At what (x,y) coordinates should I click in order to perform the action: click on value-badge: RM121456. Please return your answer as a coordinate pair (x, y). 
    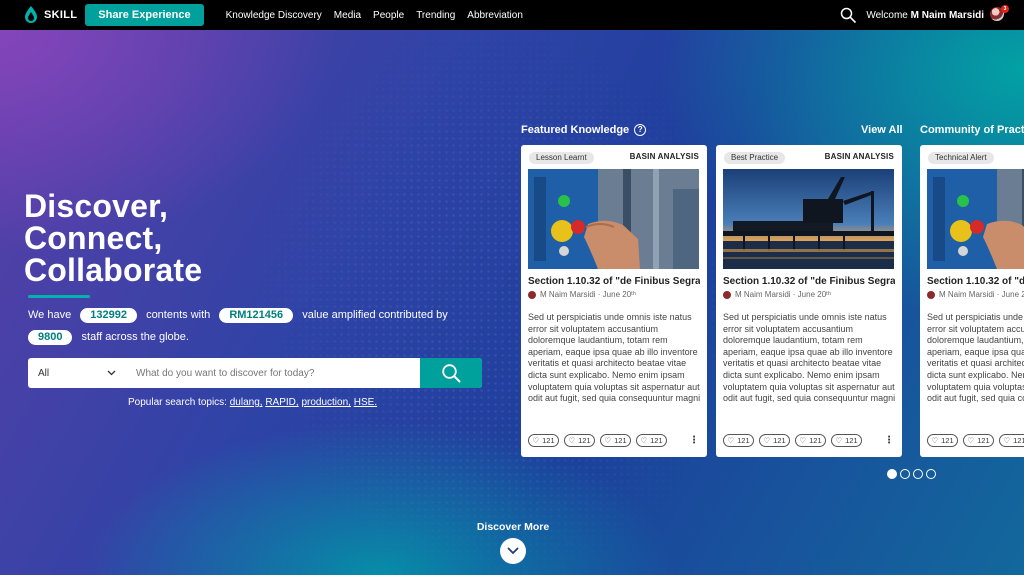
    Looking at the image, I should click on (256, 315).